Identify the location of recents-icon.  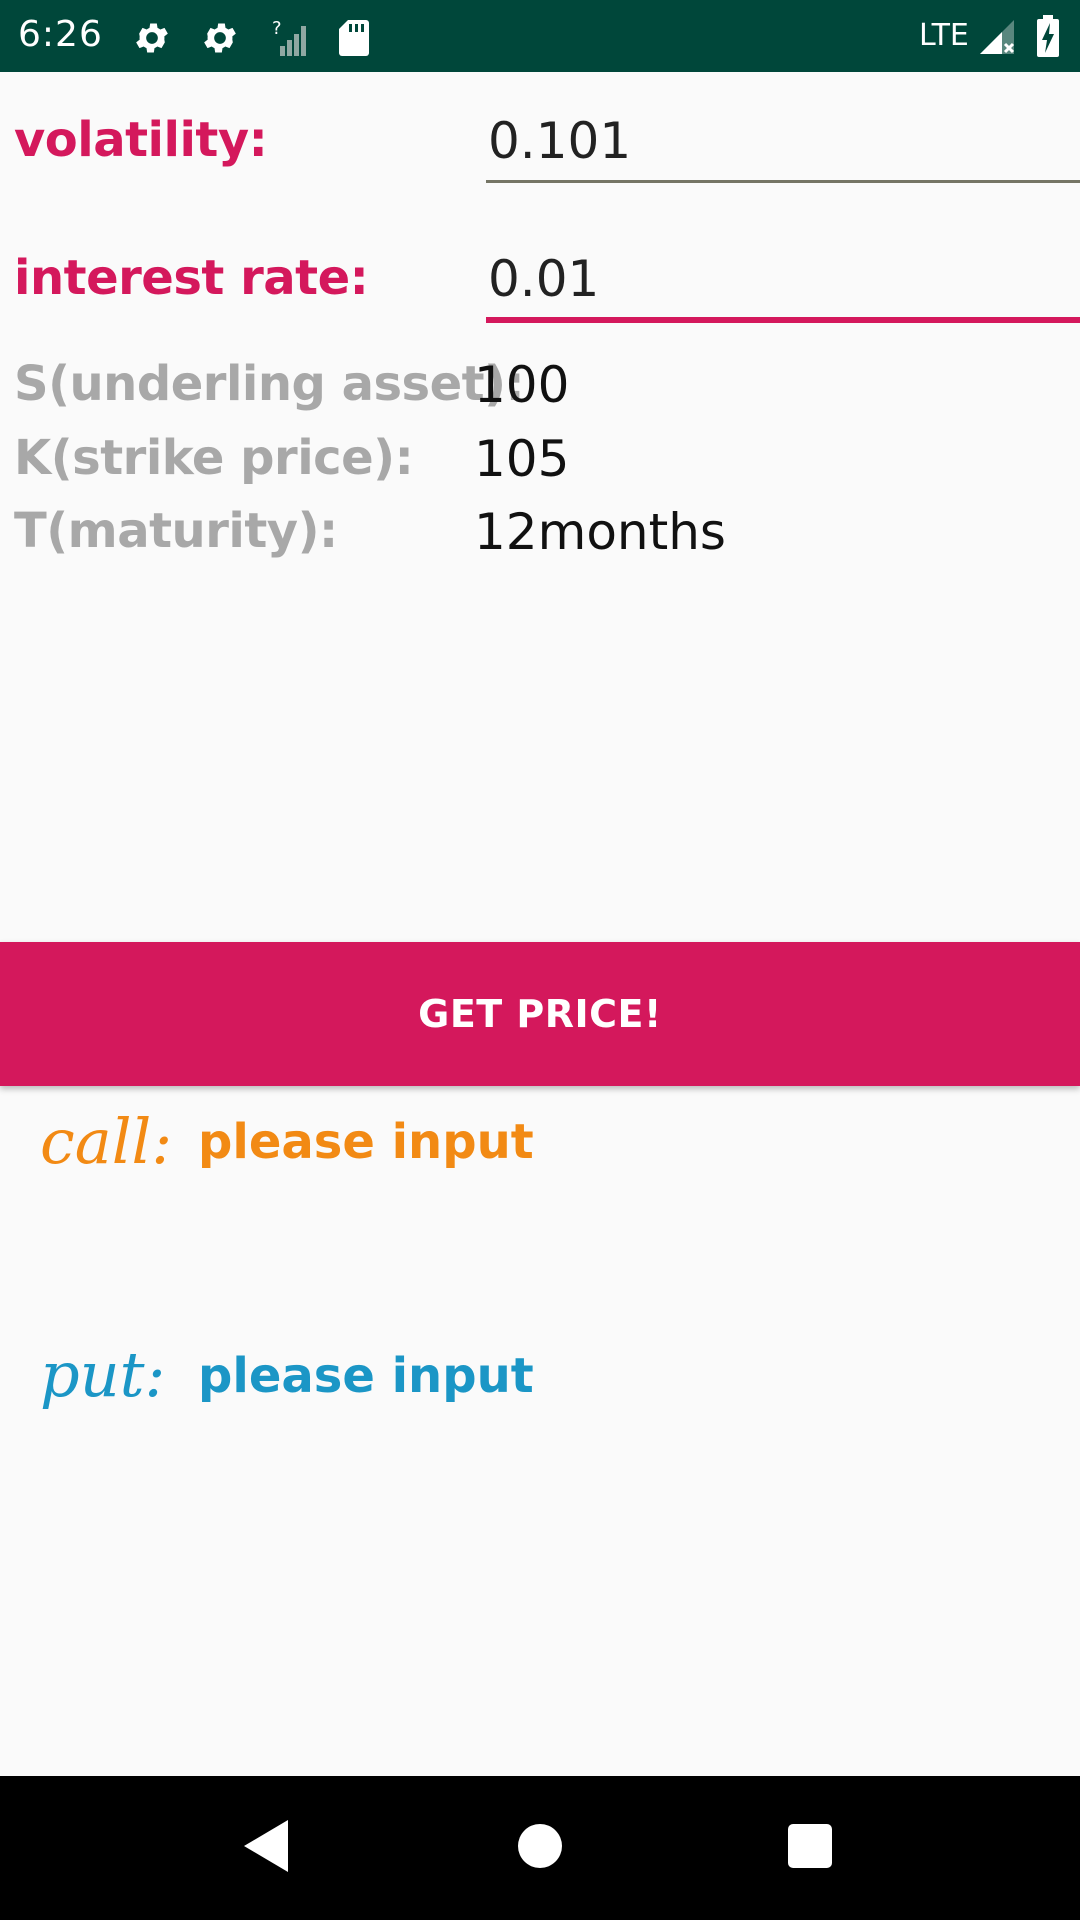
(811, 1848).